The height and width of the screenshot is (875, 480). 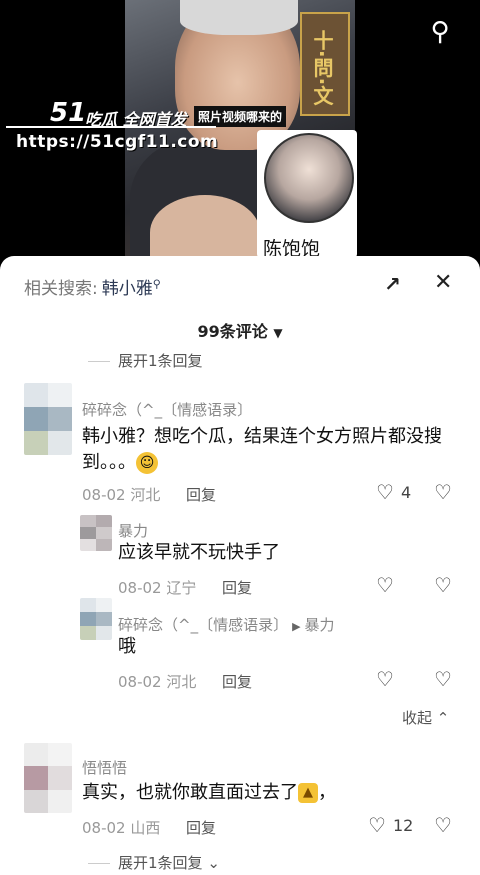 What do you see at coordinates (209, 792) in the screenshot?
I see `comment-text: 真实，也就你敢直面过去了 ▲，` at bounding box center [209, 792].